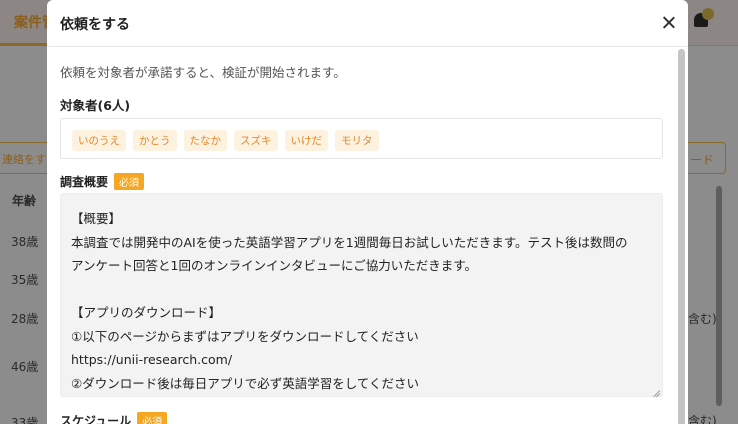  Describe the element at coordinates (256, 140) in the screenshot. I see `target-chip: スズキ` at that location.